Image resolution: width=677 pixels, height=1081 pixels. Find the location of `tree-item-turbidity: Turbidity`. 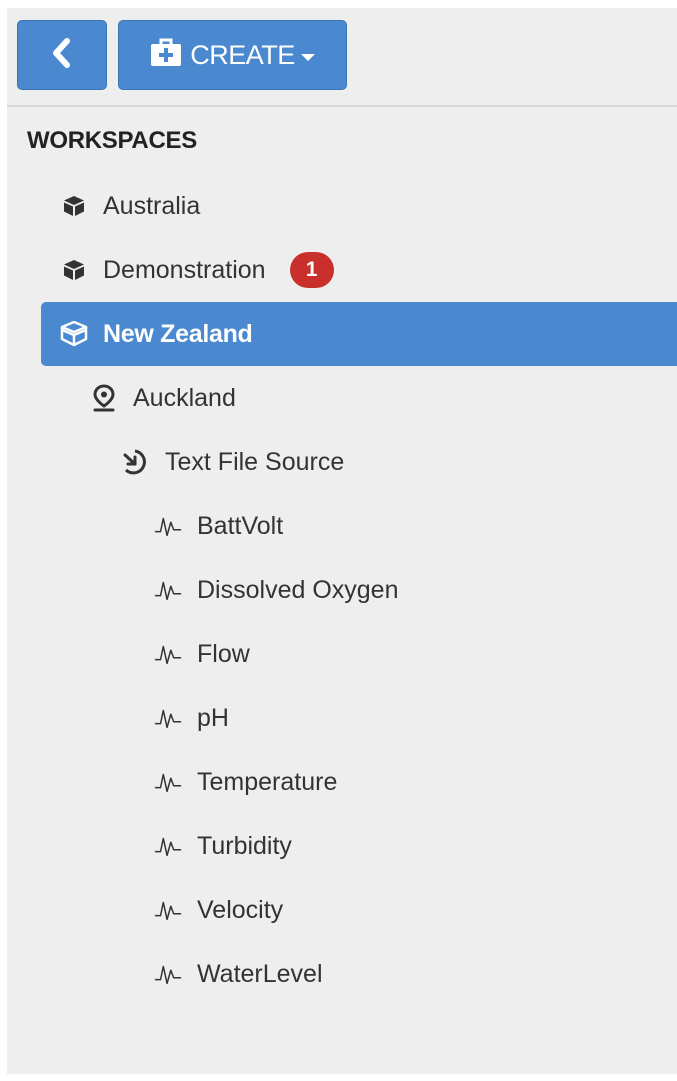

tree-item-turbidity: Turbidity is located at coordinates (359, 846).